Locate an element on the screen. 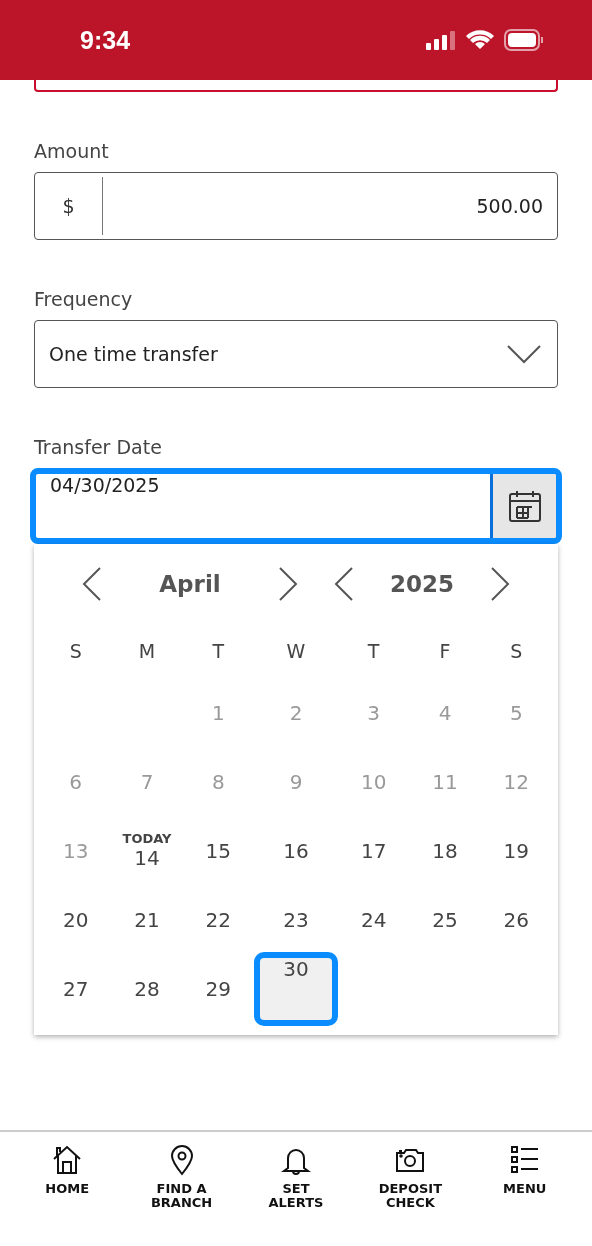 The height and width of the screenshot is (1246, 592). frequency-dropdown: One time transfer is located at coordinates (296, 354).